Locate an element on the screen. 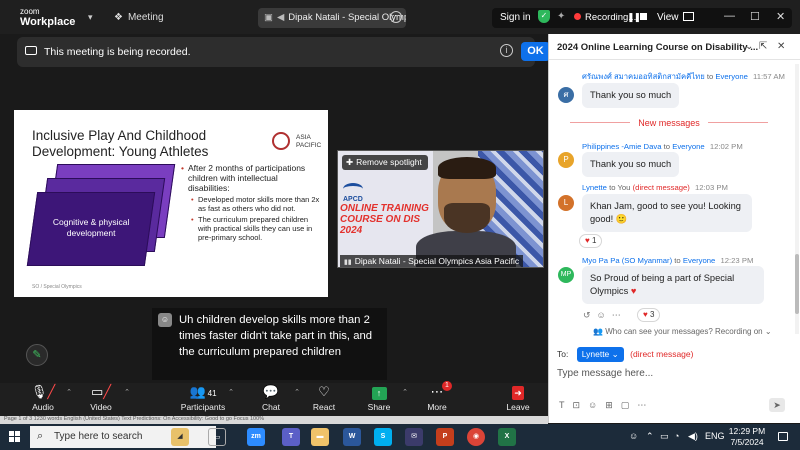 This screenshot has width=800, height=450. windows-start-icon is located at coordinates (15, 437).